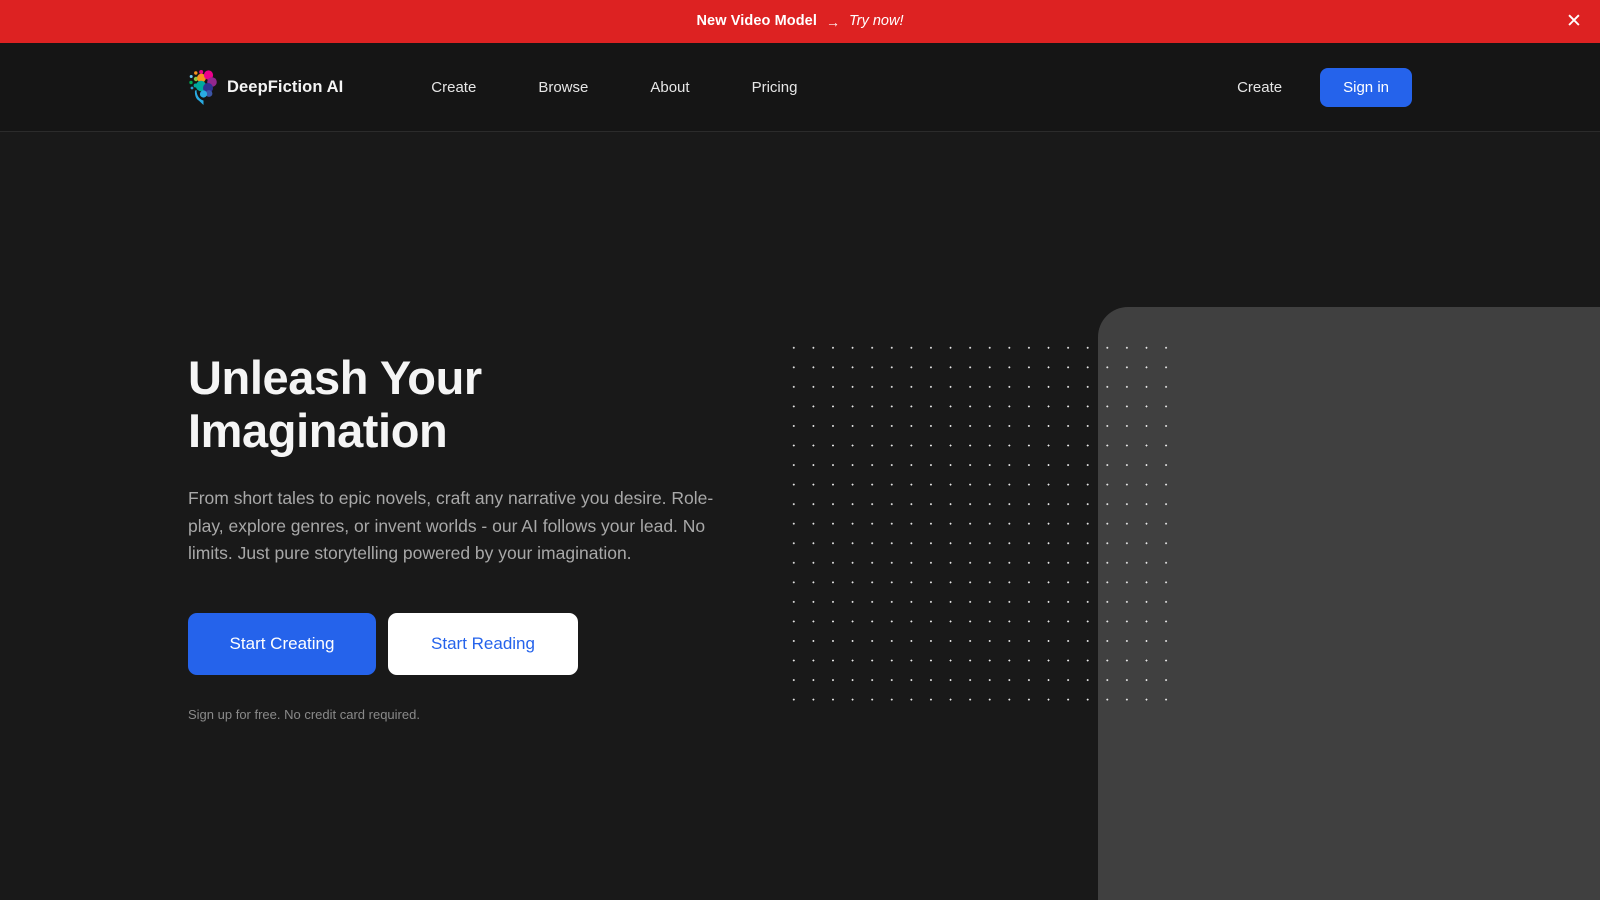  I want to click on start-creating-button: Start Creating, so click(282, 644).